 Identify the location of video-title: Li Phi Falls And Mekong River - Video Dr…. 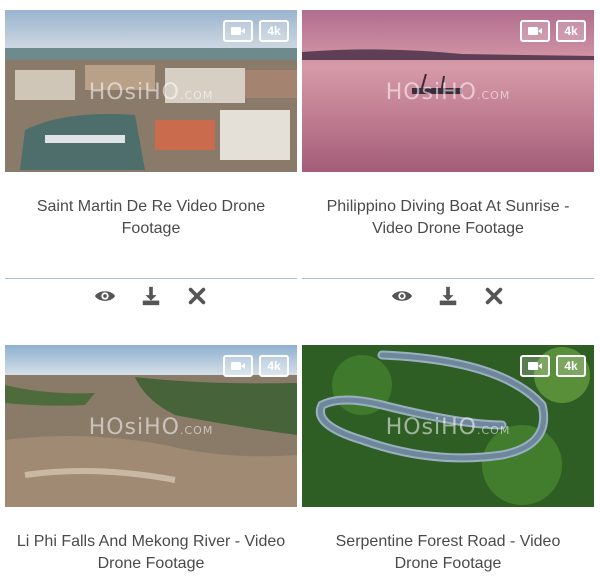
(151, 553).